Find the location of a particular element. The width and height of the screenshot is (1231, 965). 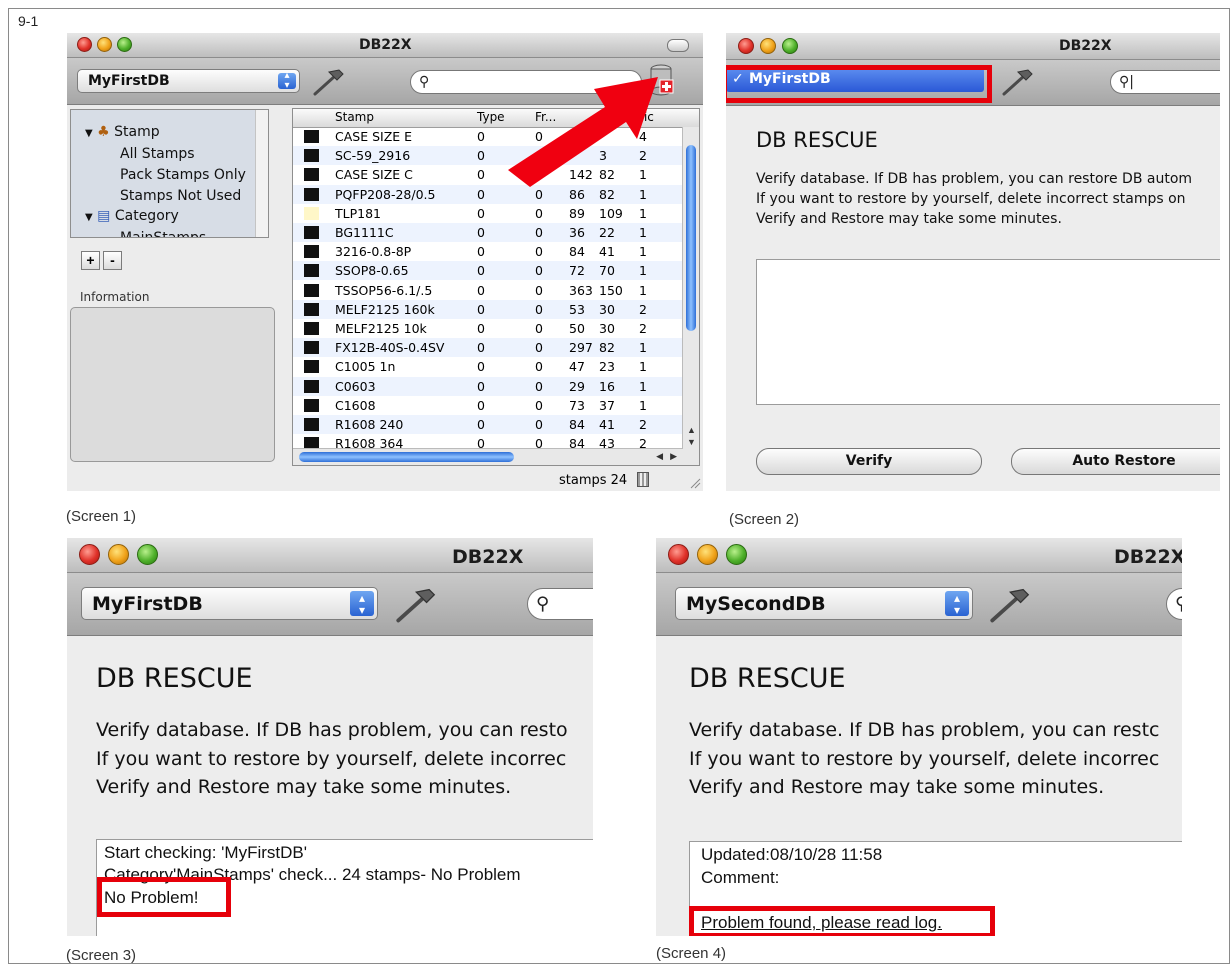

scroll-up-arrow-icon: ▲ is located at coordinates (691, 430).